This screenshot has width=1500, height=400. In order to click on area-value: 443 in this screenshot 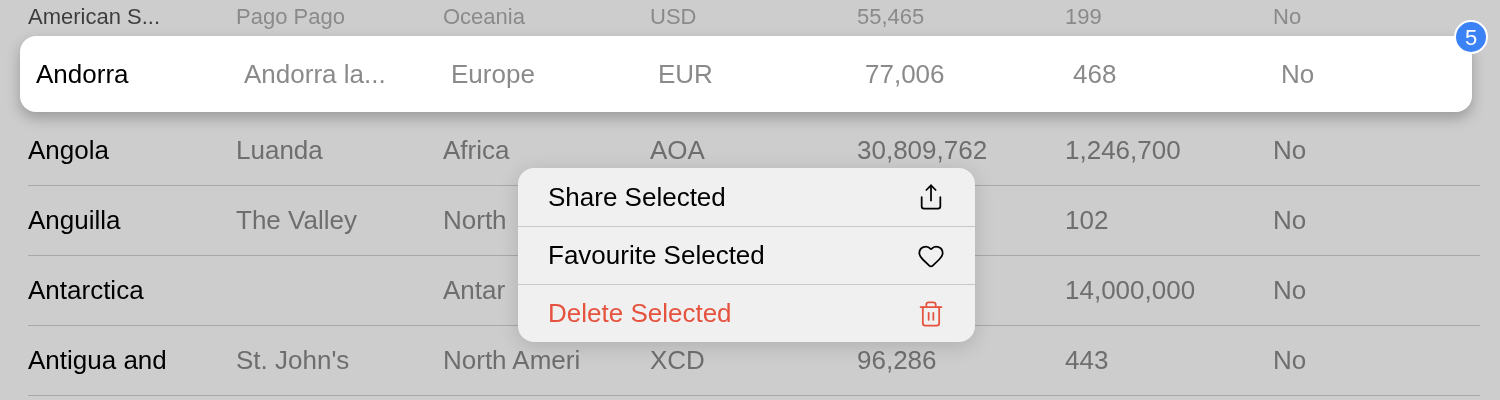, I will do `click(1087, 360)`.